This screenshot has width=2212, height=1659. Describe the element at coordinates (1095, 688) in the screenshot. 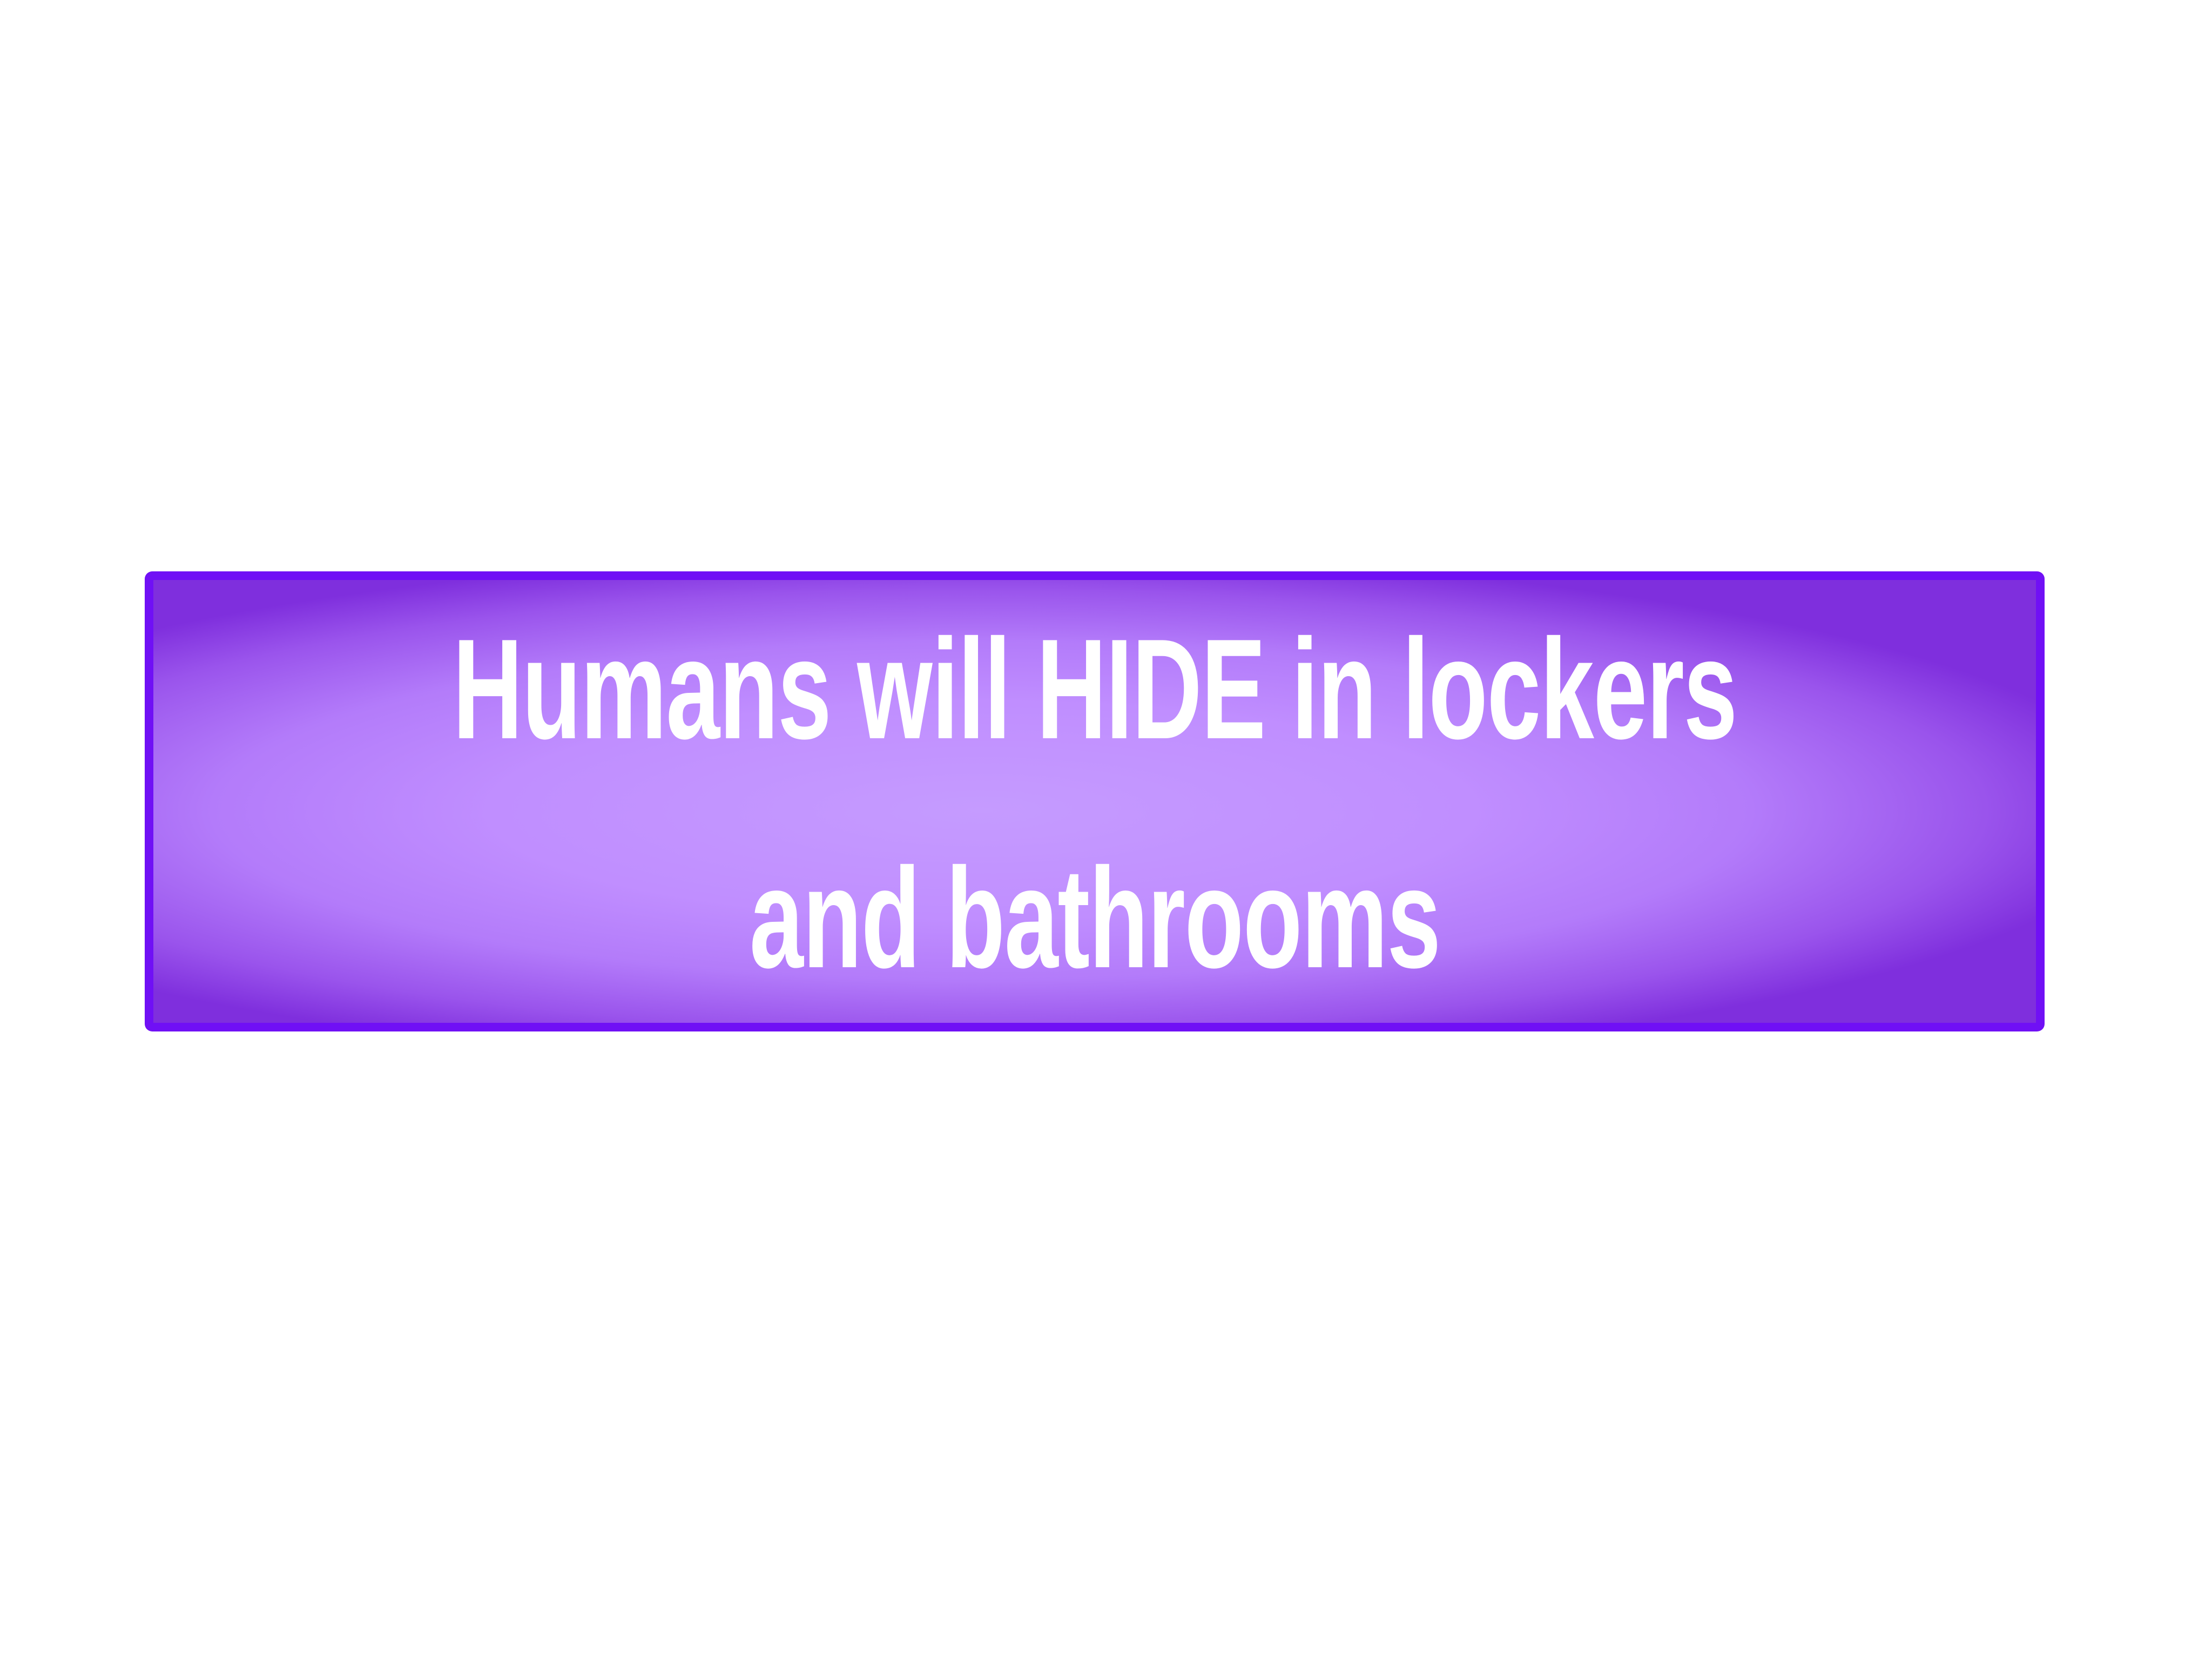

I see `banner-text-line-1: Humans will HIDE in lockers` at that location.